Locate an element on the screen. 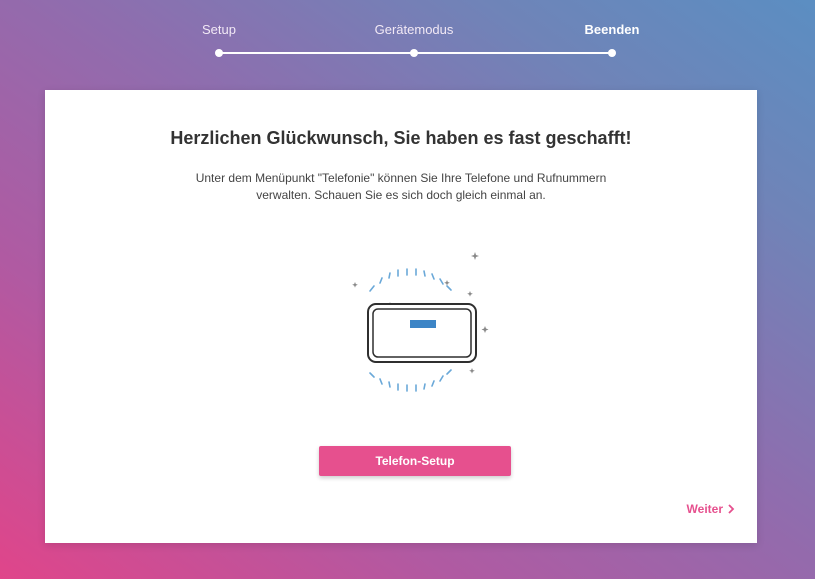 The height and width of the screenshot is (579, 815). sparkle-lines-top is located at coordinates (410, 280).